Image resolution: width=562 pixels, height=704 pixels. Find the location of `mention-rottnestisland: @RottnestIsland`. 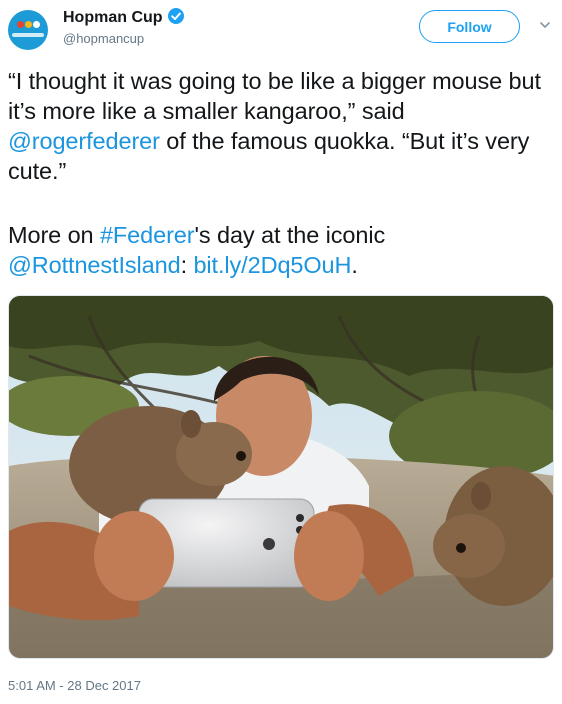

mention-rottnestisland: @RottnestIsland is located at coordinates (94, 265).